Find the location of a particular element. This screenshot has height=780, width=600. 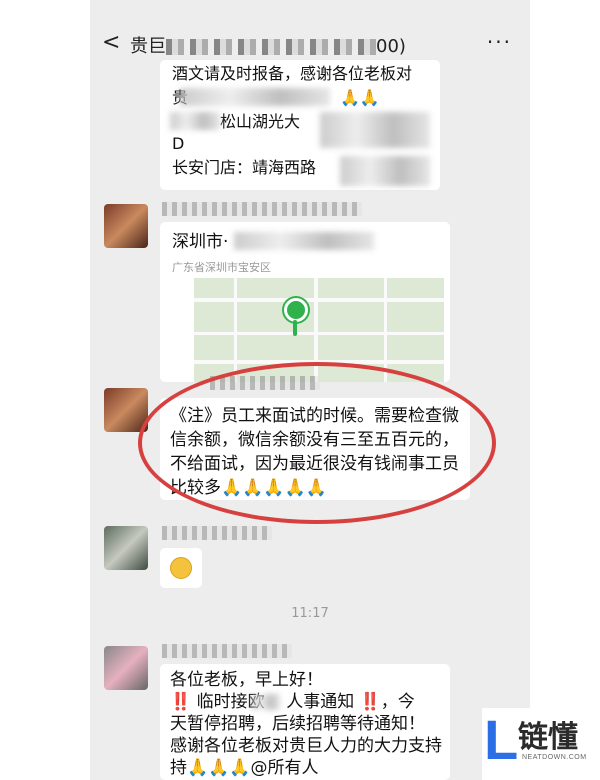

message-line: 长安门店：靖海西路 is located at coordinates (244, 167).